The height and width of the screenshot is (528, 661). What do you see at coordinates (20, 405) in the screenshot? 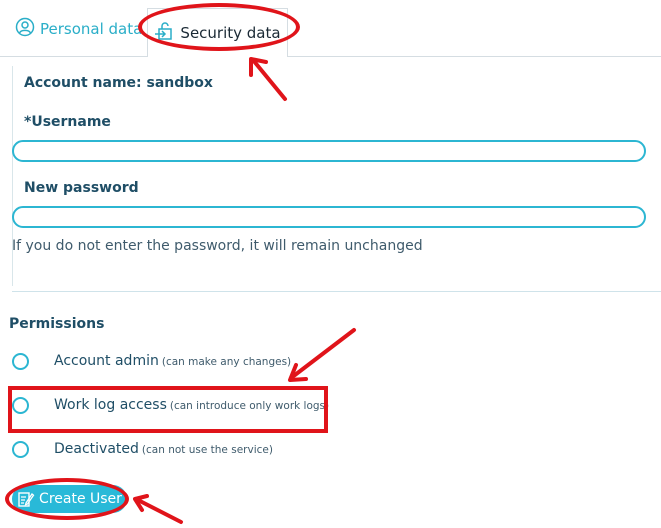
I see `work-log-access-radio` at bounding box center [20, 405].